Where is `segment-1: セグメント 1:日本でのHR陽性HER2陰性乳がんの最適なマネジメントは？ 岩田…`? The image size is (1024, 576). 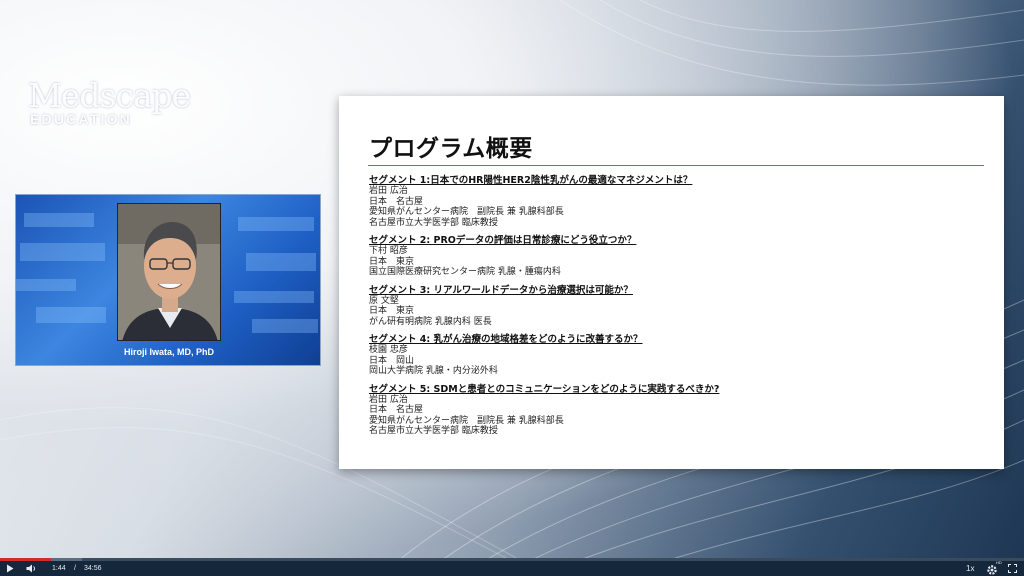 segment-1: セグメント 1:日本でのHR陽性HER2陰性乳がんの最適なマネジメントは？ 岩田… is located at coordinates (679, 201).